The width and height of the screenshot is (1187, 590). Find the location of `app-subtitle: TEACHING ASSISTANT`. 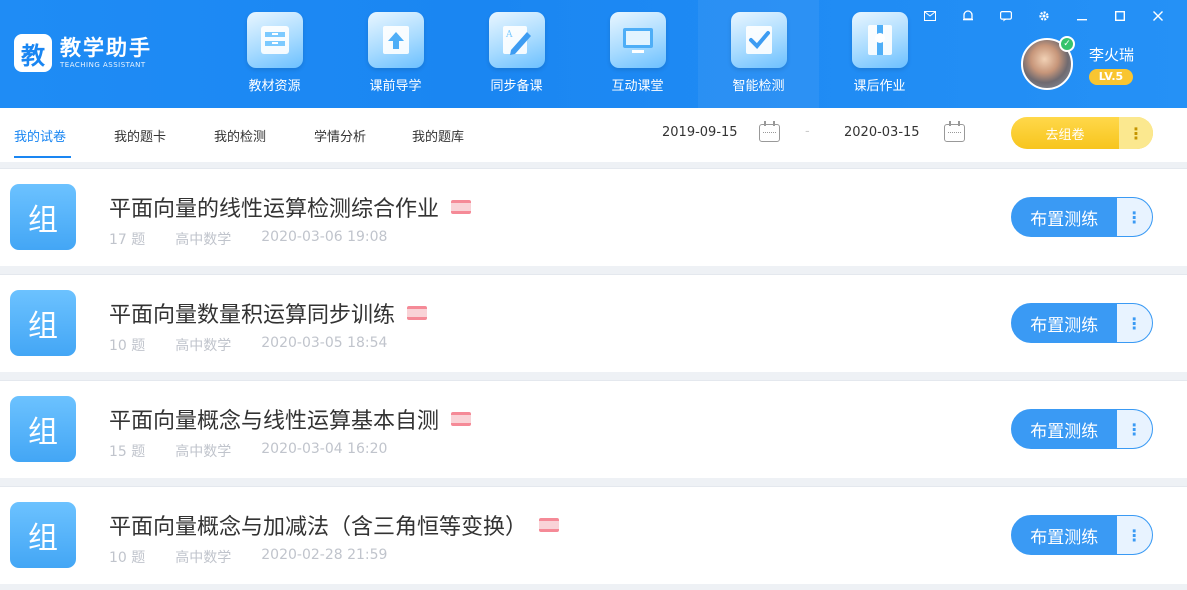

app-subtitle: TEACHING ASSISTANT is located at coordinates (103, 65).